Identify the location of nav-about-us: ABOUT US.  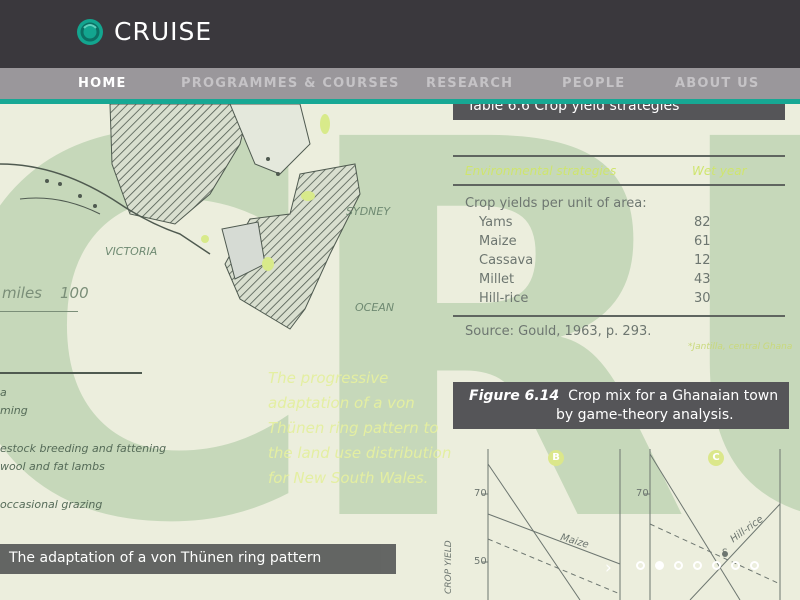
(717, 83).